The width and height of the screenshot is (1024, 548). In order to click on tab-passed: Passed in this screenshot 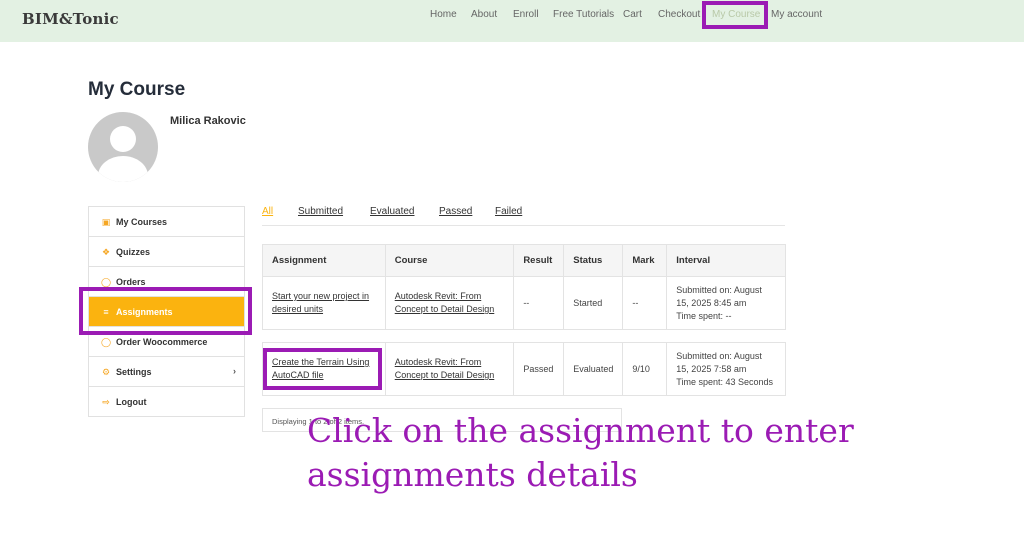, I will do `click(455, 211)`.